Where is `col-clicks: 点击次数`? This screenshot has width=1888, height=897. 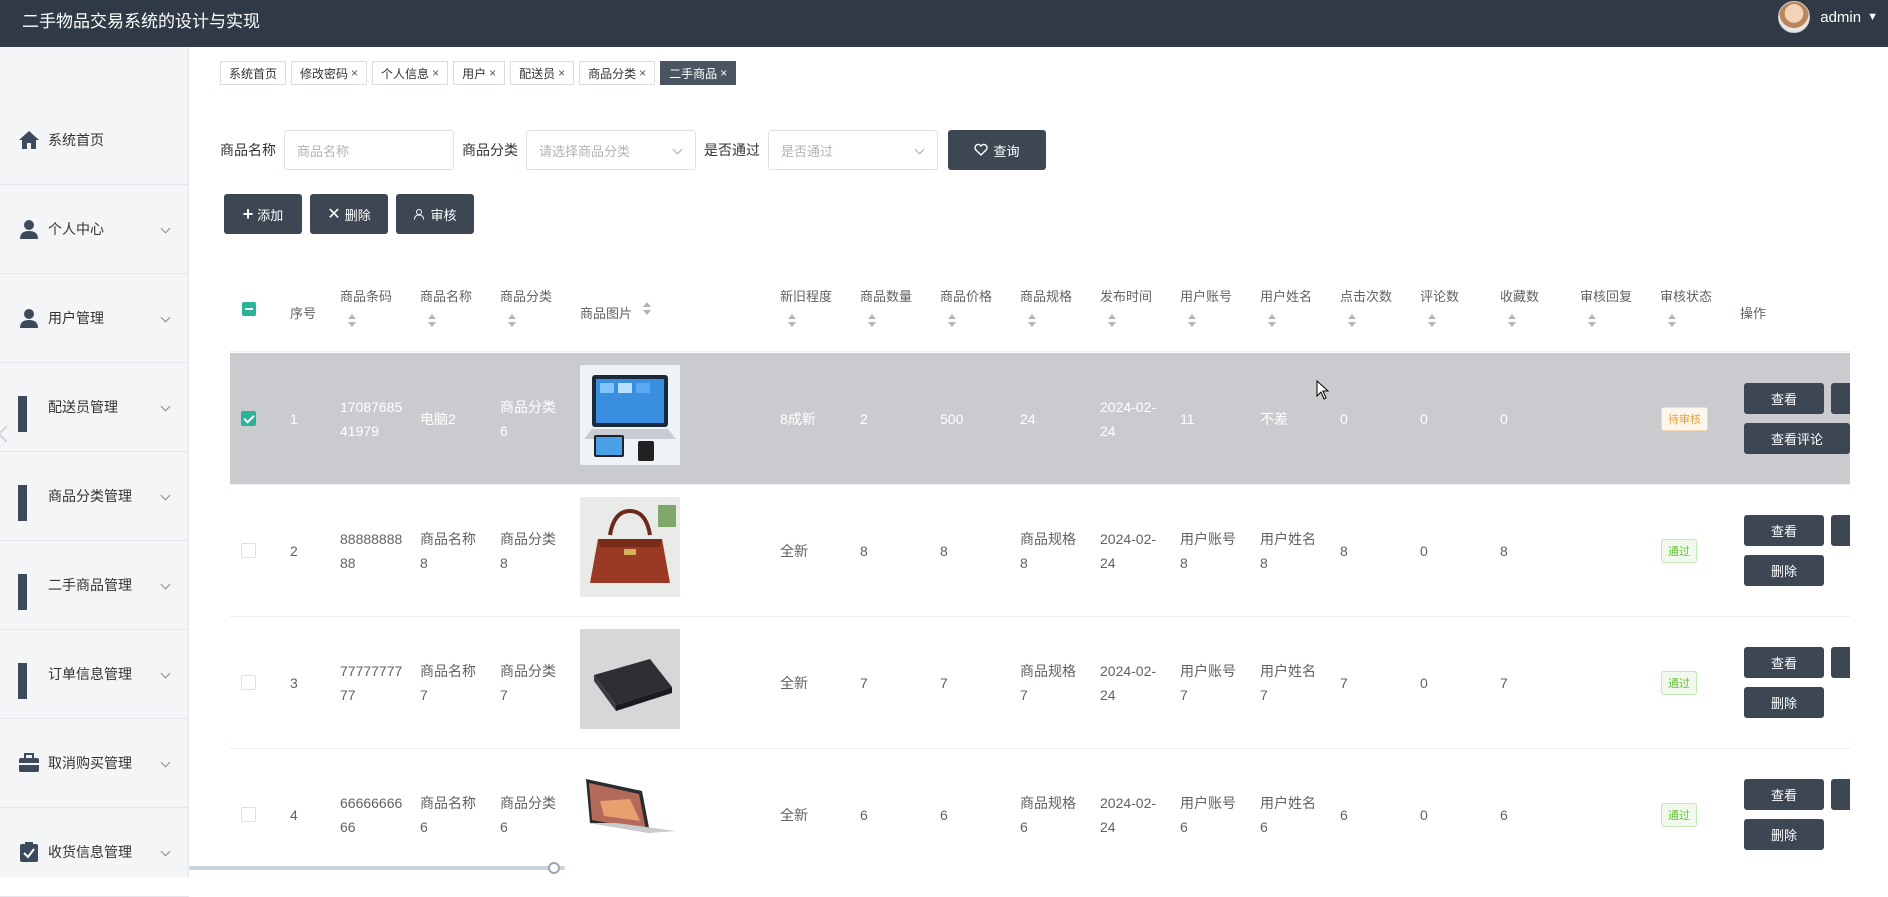
col-clicks: 点击次数 is located at coordinates (1366, 295).